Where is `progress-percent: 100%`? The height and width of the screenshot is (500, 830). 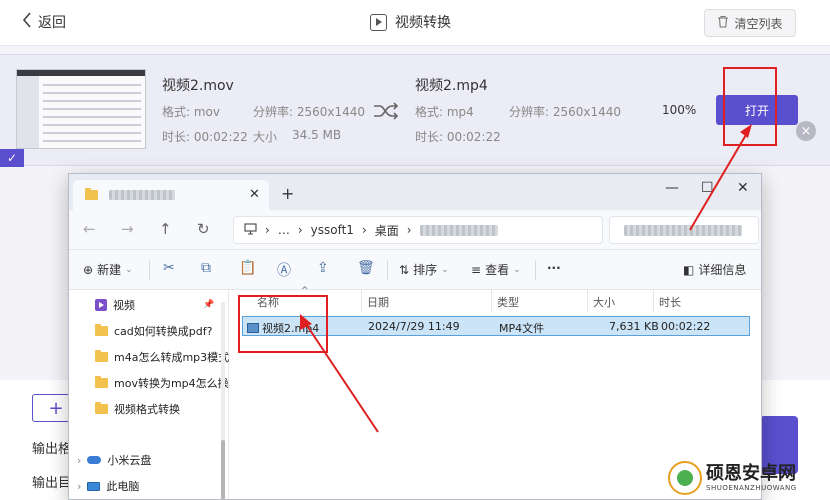 progress-percent: 100% is located at coordinates (679, 110).